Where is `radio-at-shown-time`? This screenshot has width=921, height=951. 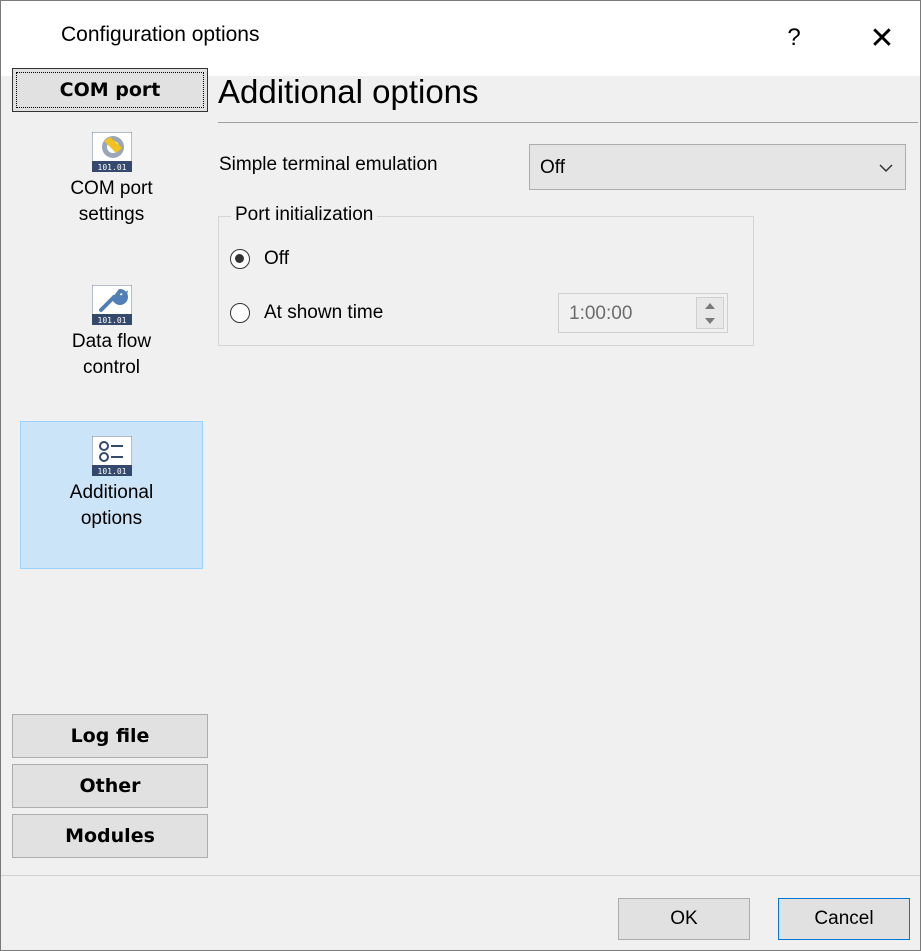 radio-at-shown-time is located at coordinates (240, 313).